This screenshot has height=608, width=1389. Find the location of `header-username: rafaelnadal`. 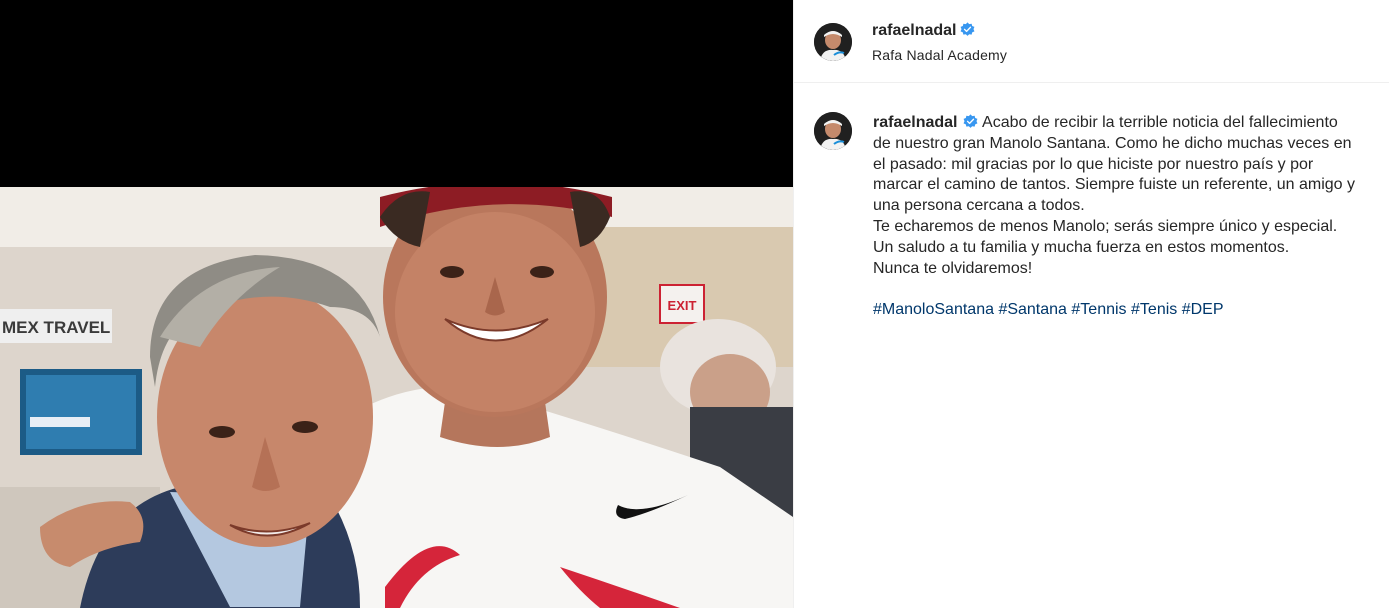

header-username: rafaelnadal is located at coordinates (923, 31).